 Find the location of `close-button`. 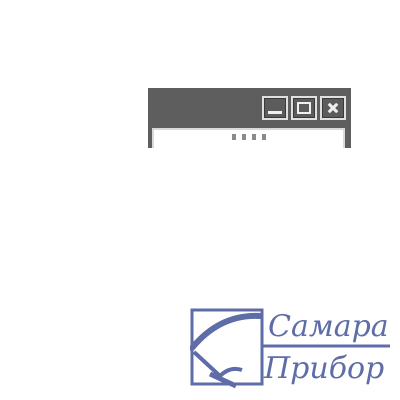

close-button is located at coordinates (333, 108).